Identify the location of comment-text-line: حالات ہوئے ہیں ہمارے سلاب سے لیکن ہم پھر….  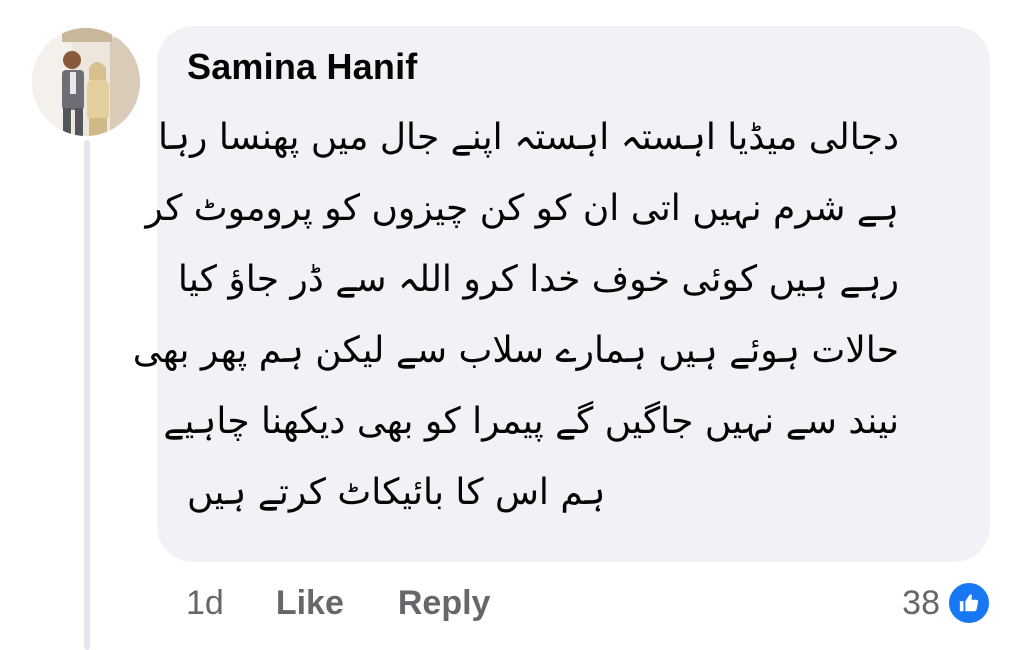
(515, 350).